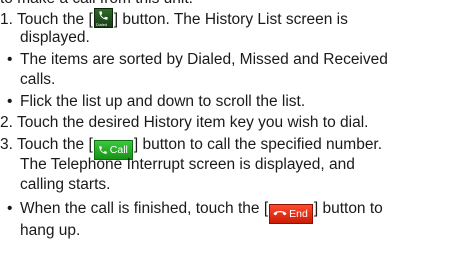 Image resolution: width=466 pixels, height=267 pixels. What do you see at coordinates (233, 19) in the screenshot?
I see `step-1-text-after: button. The History List screen is` at bounding box center [233, 19].